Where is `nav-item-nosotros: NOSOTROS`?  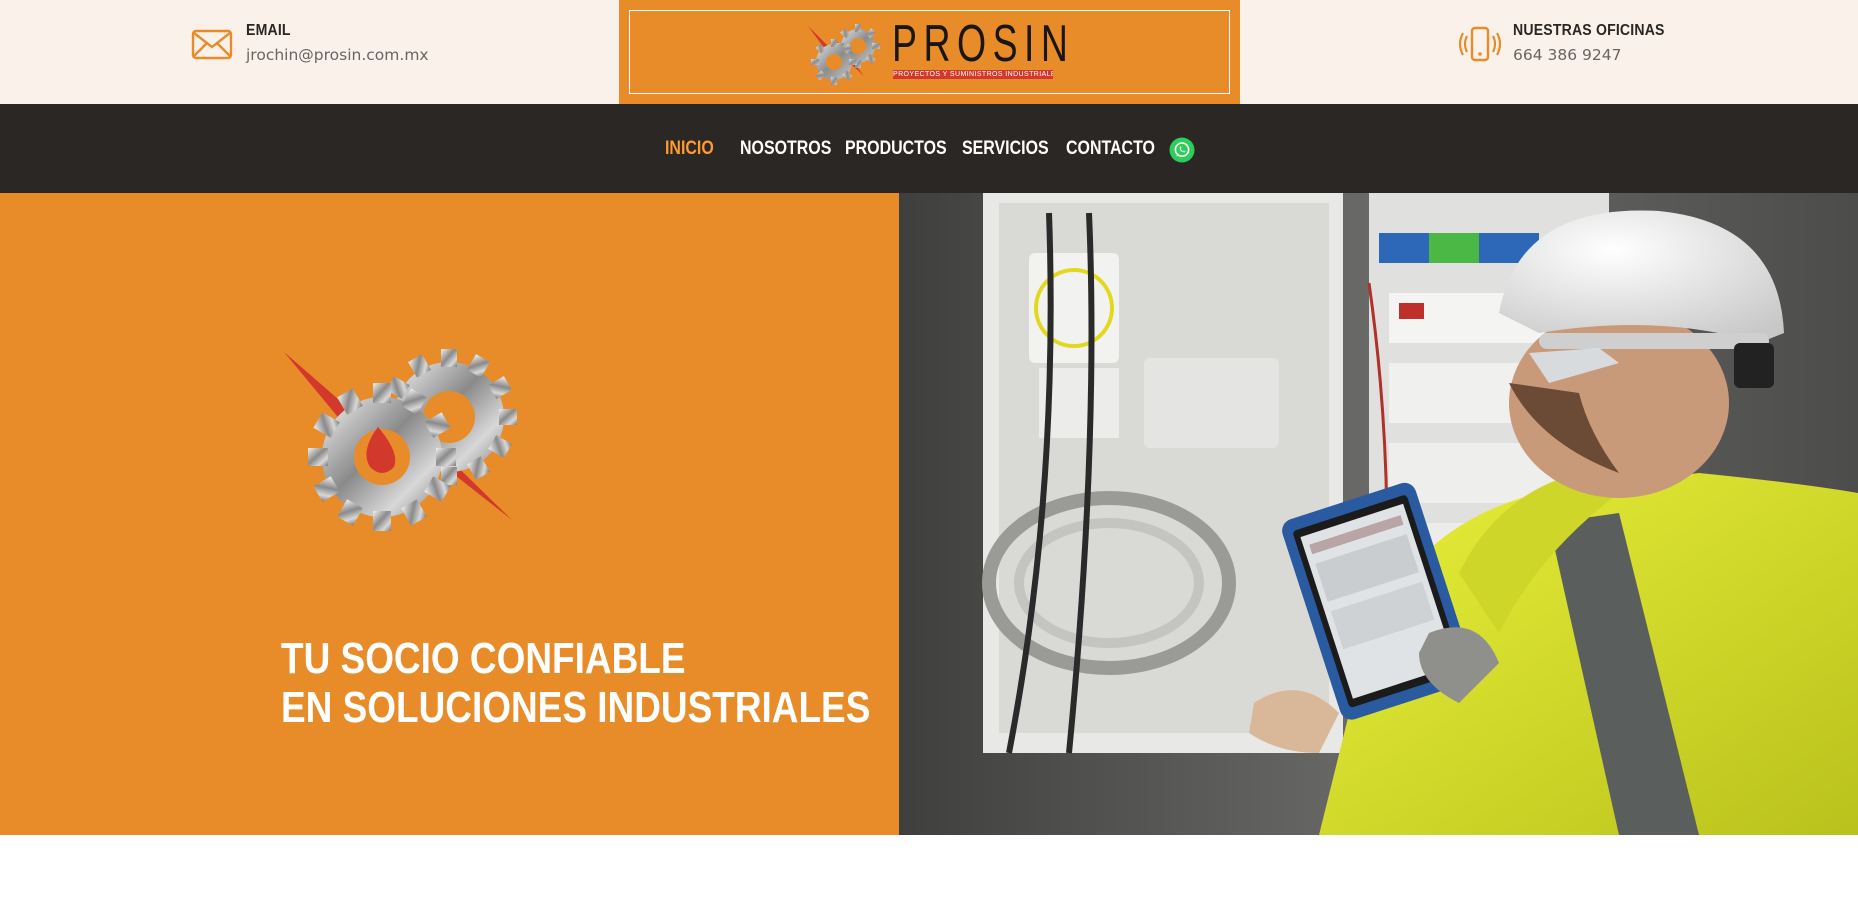 nav-item-nosotros: NOSOTROS is located at coordinates (785, 149).